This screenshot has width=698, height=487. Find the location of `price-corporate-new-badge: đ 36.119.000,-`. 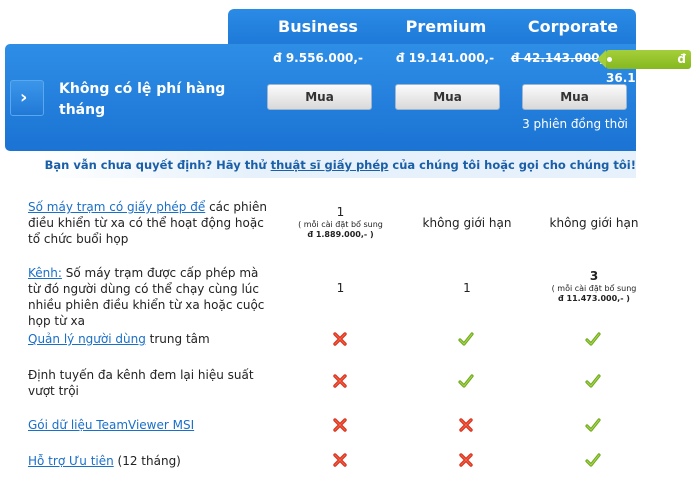

price-corporate-new-badge: đ 36.119.000,- is located at coordinates (644, 67).